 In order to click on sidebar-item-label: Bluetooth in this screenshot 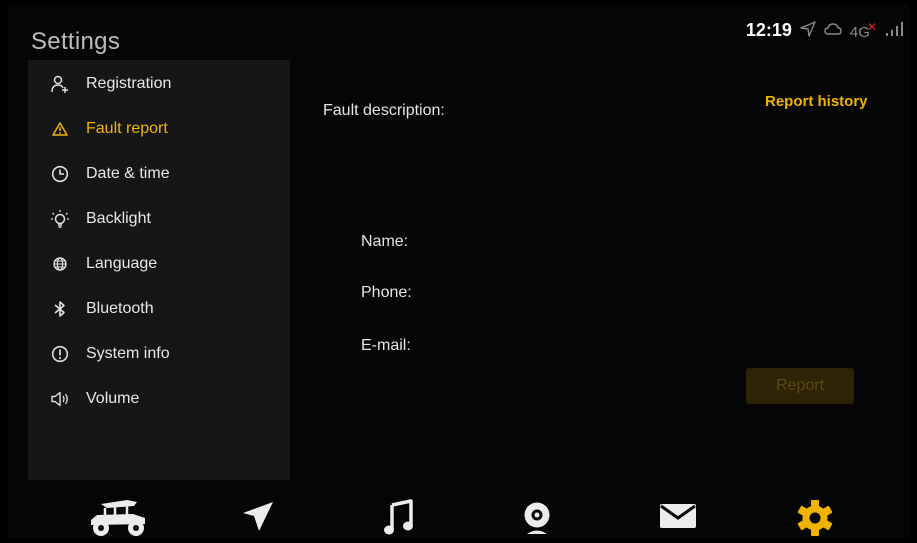, I will do `click(120, 308)`.